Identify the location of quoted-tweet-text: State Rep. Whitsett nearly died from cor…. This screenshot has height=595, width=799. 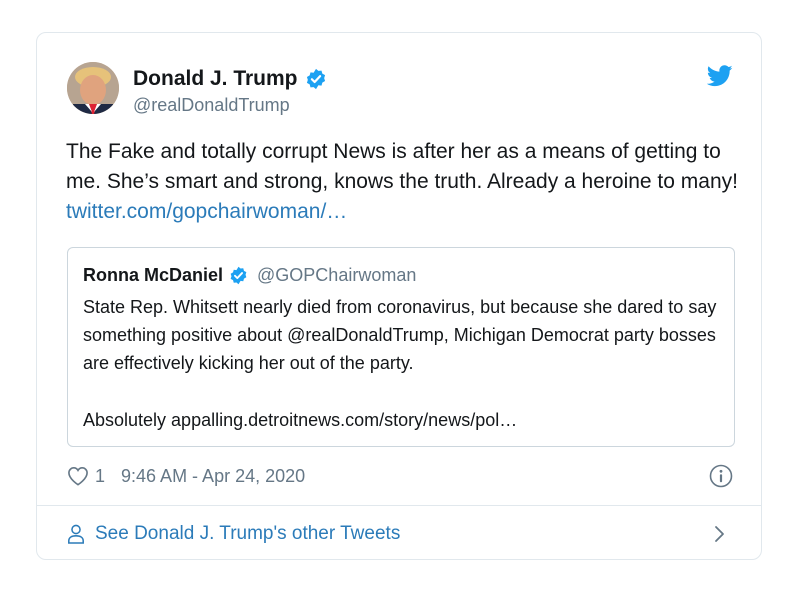
(400, 335).